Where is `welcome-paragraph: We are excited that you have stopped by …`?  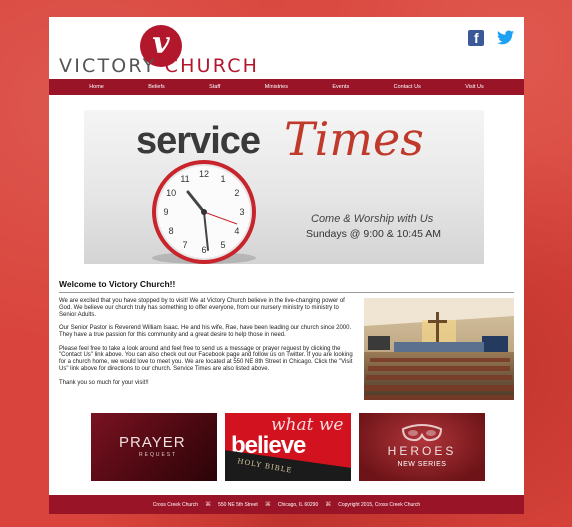 welcome-paragraph: We are excited that you have stopped by … is located at coordinates (202, 308).